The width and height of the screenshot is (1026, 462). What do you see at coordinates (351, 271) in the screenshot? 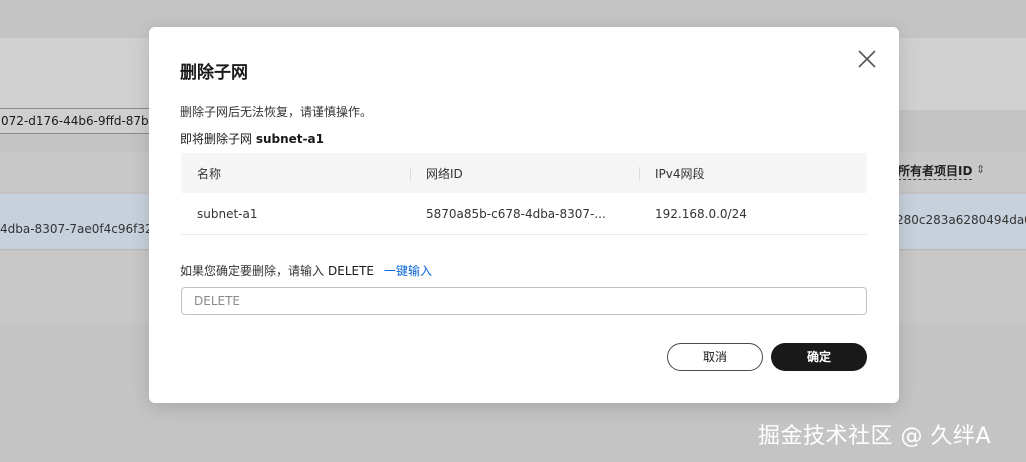
I see `confirm-keyword: DELETE` at bounding box center [351, 271].